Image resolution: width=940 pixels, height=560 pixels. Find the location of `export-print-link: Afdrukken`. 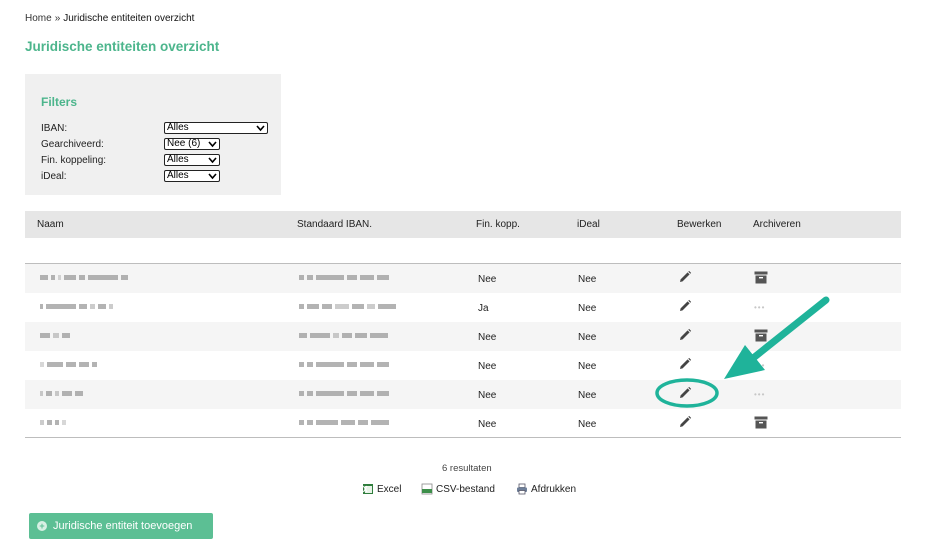

export-print-link: Afdrukken is located at coordinates (546, 489).